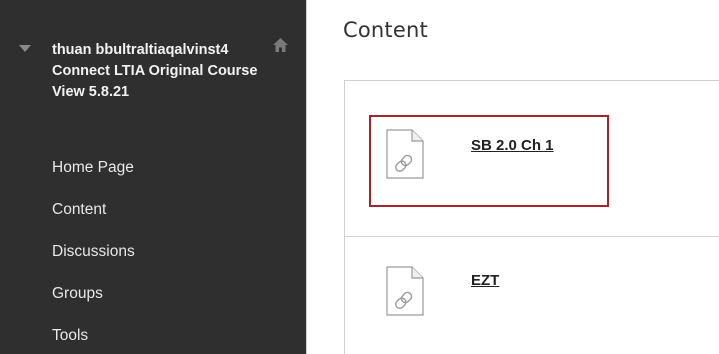  What do you see at coordinates (79, 210) in the screenshot?
I see `sidebar-item-content: Content` at bounding box center [79, 210].